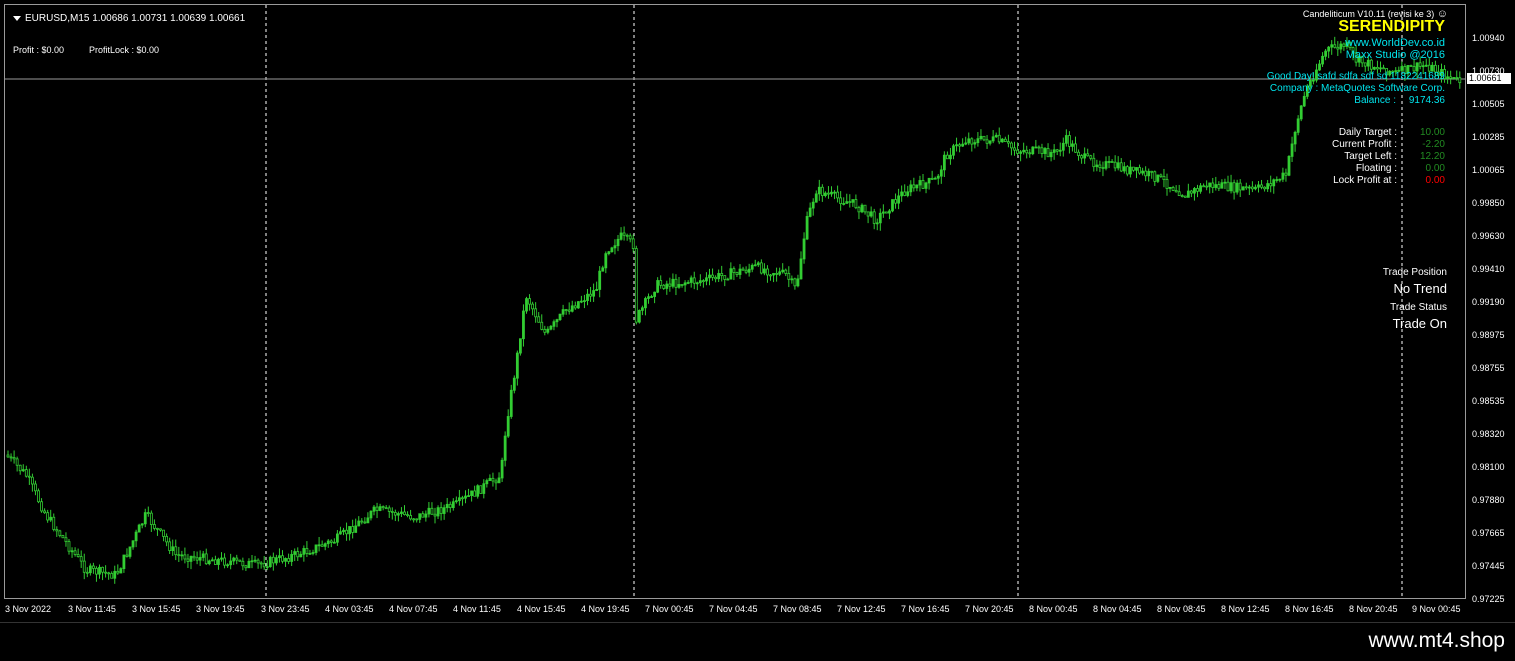  Describe the element at coordinates (285, 609) in the screenshot. I see `time-tick-label: 3 Nov 23:45` at that location.